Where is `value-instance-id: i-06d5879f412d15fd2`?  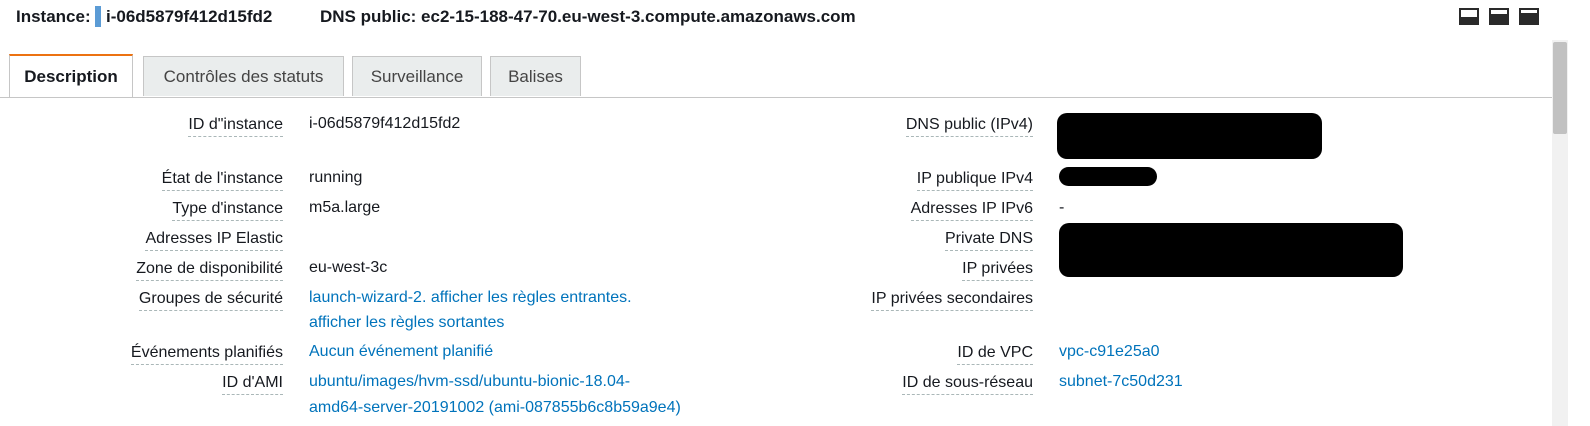 value-instance-id: i-06d5879f412d15fd2 is located at coordinates (385, 123).